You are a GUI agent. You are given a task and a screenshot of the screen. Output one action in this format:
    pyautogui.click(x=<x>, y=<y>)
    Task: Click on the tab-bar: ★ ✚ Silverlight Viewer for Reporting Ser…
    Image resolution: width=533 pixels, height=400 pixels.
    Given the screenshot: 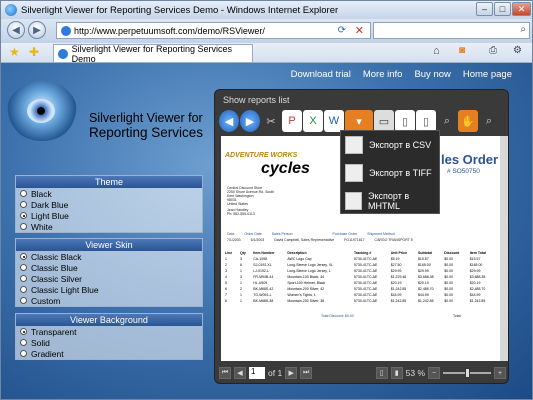 What is the action you would take?
    pyautogui.click(x=266, y=53)
    